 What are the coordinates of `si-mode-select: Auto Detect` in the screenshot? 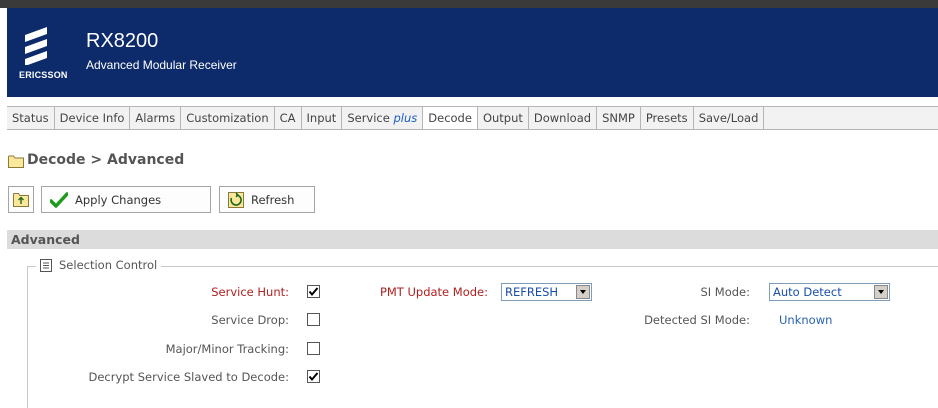 It's located at (829, 292).